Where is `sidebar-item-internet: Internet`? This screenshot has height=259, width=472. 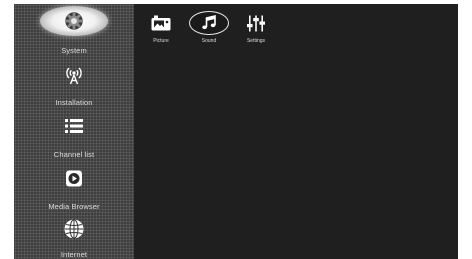 sidebar-item-internet: Internet is located at coordinates (74, 234).